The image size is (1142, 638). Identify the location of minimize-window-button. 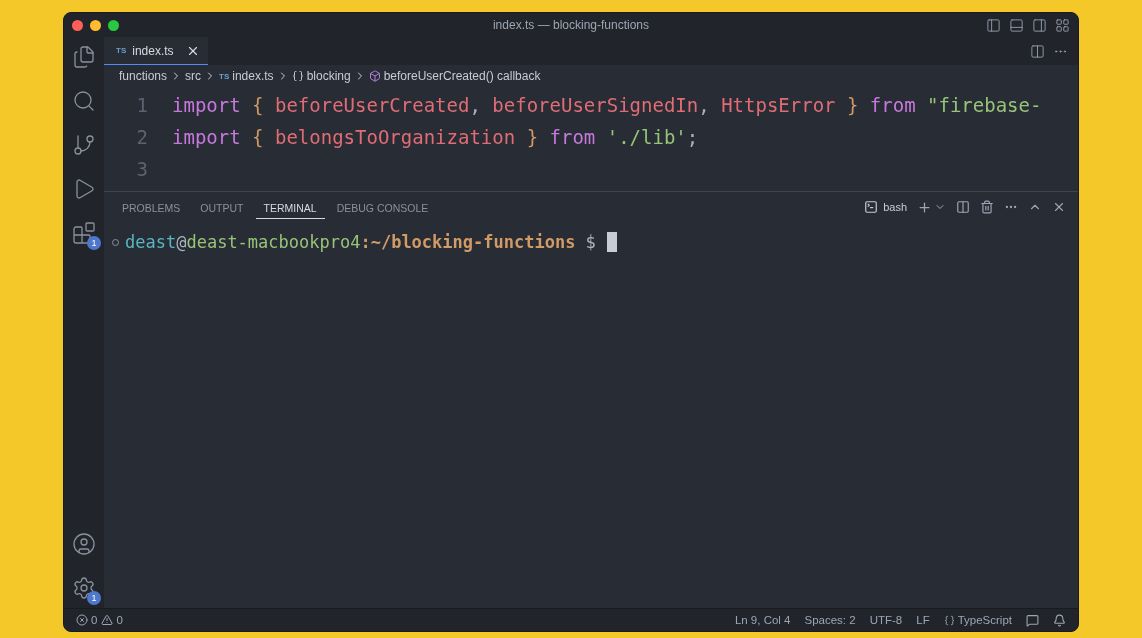
(95, 25).